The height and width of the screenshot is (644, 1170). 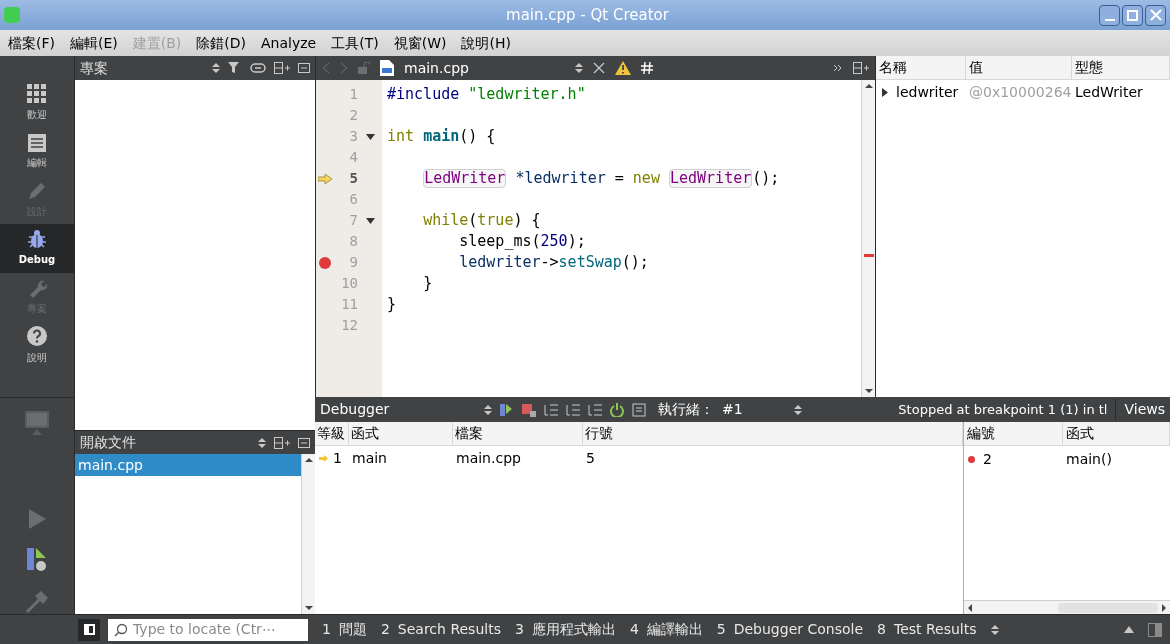 What do you see at coordinates (639, 409) in the screenshot?
I see `list-icon` at bounding box center [639, 409].